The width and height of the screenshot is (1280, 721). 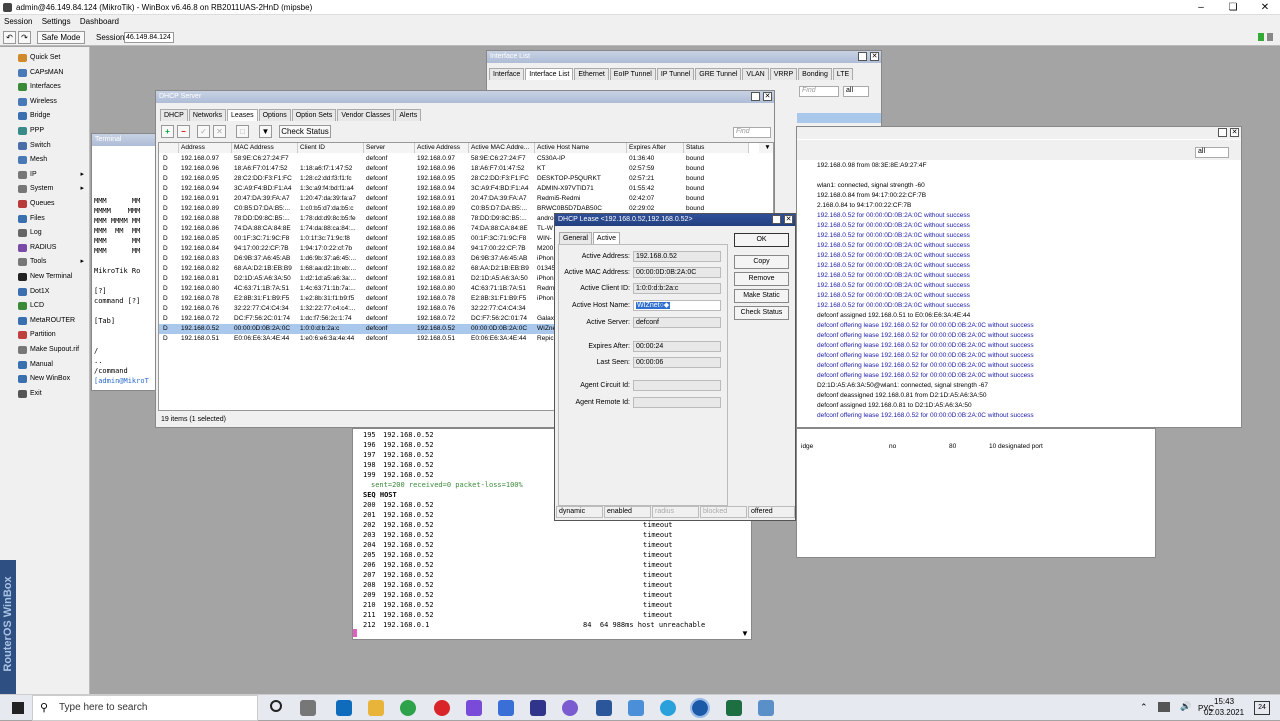 I want to click on field-active-address: 192.168.0.52, so click(x=677, y=256).